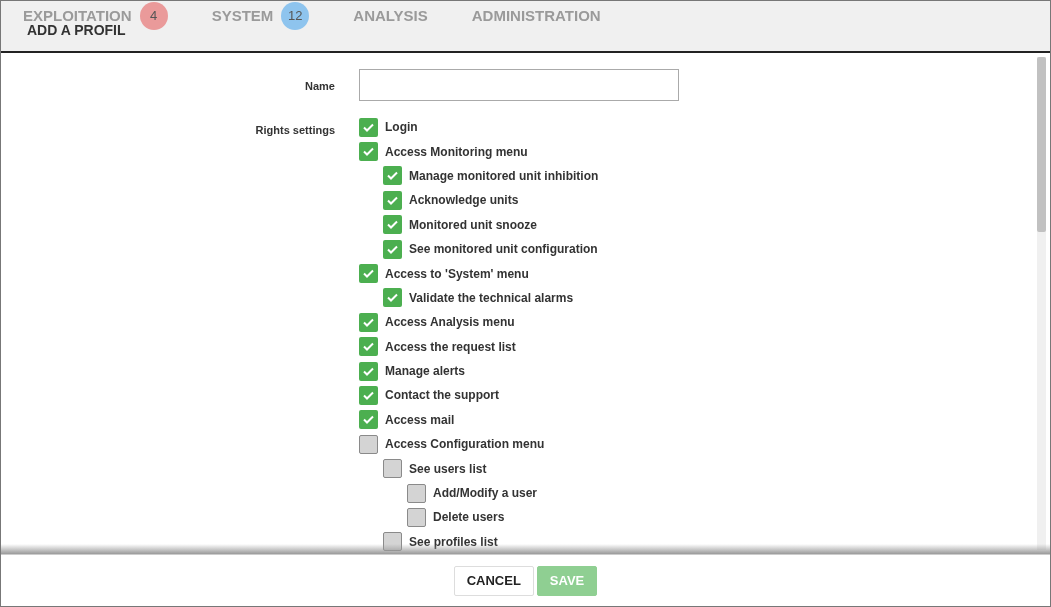 This screenshot has width=1051, height=607. Describe the element at coordinates (390, 16) in the screenshot. I see `nav-tab: ANALYSIS` at that location.